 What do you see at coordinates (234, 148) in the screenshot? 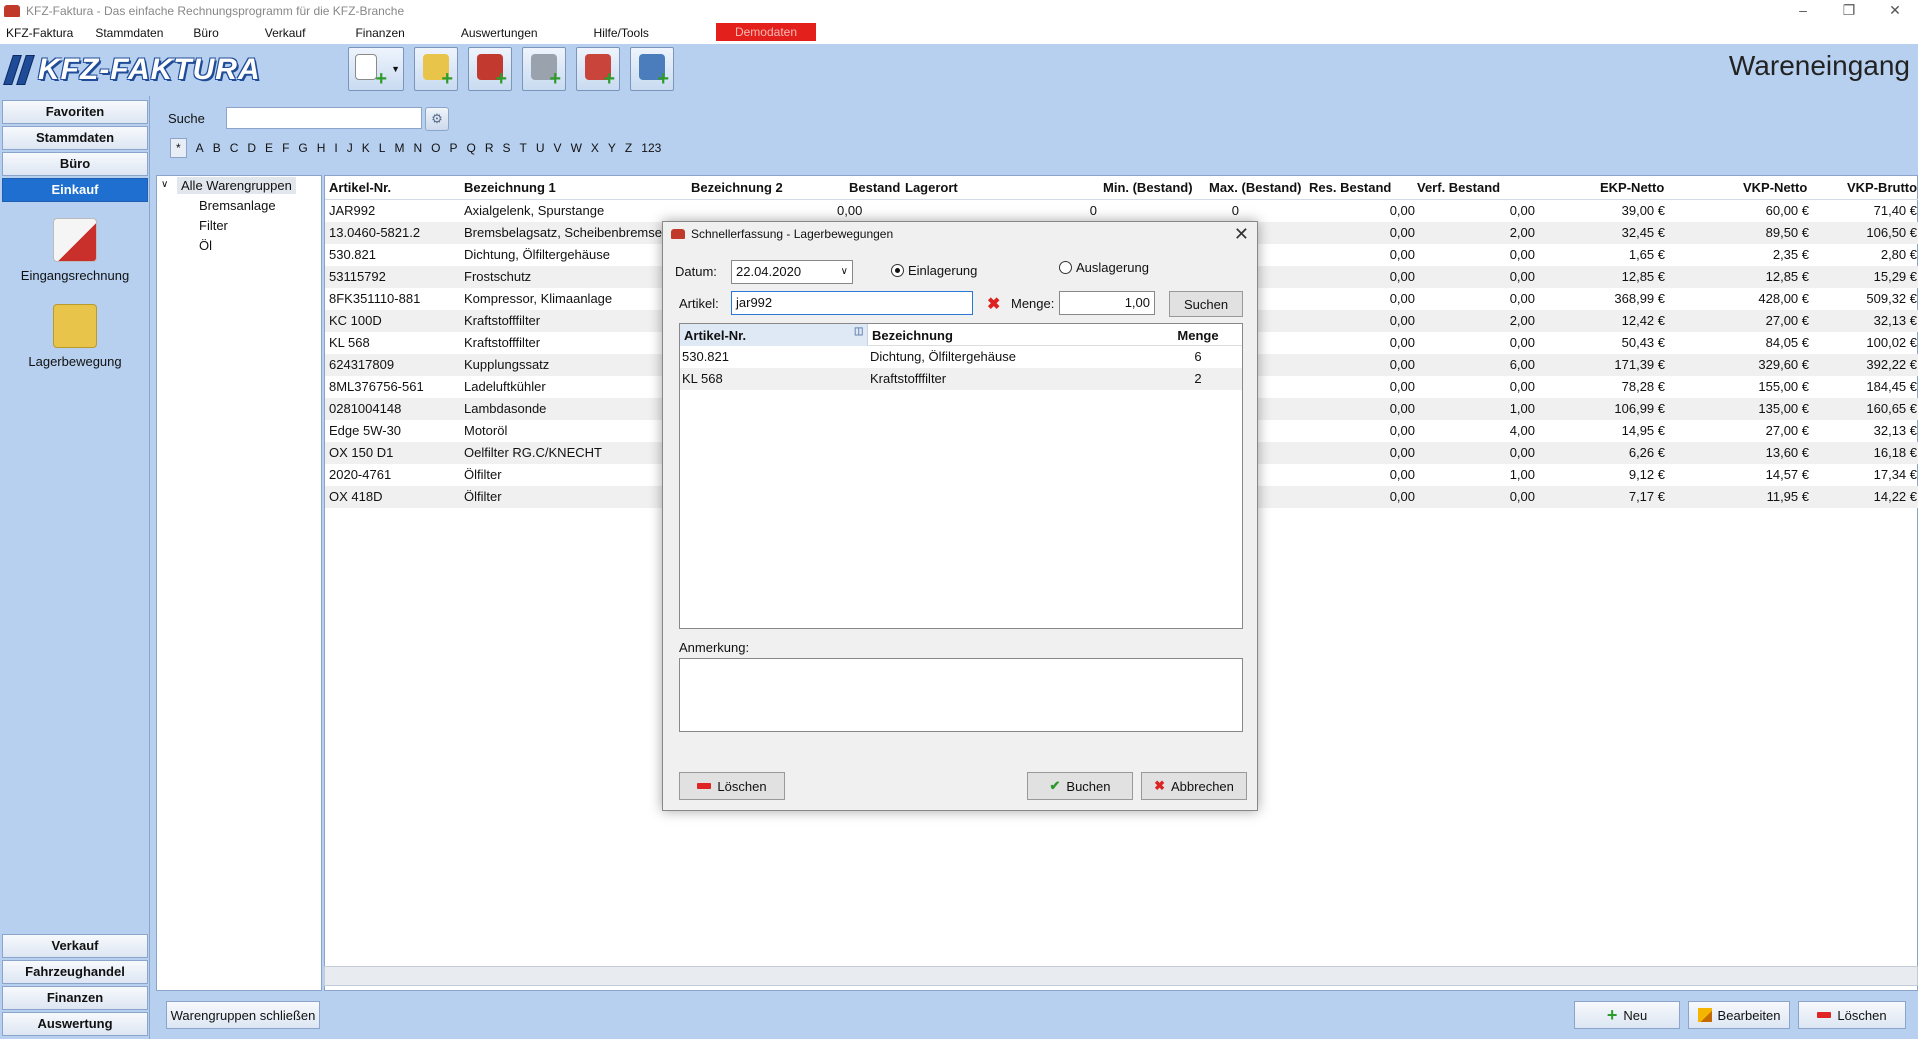
I see `alpha-letter: C` at bounding box center [234, 148].